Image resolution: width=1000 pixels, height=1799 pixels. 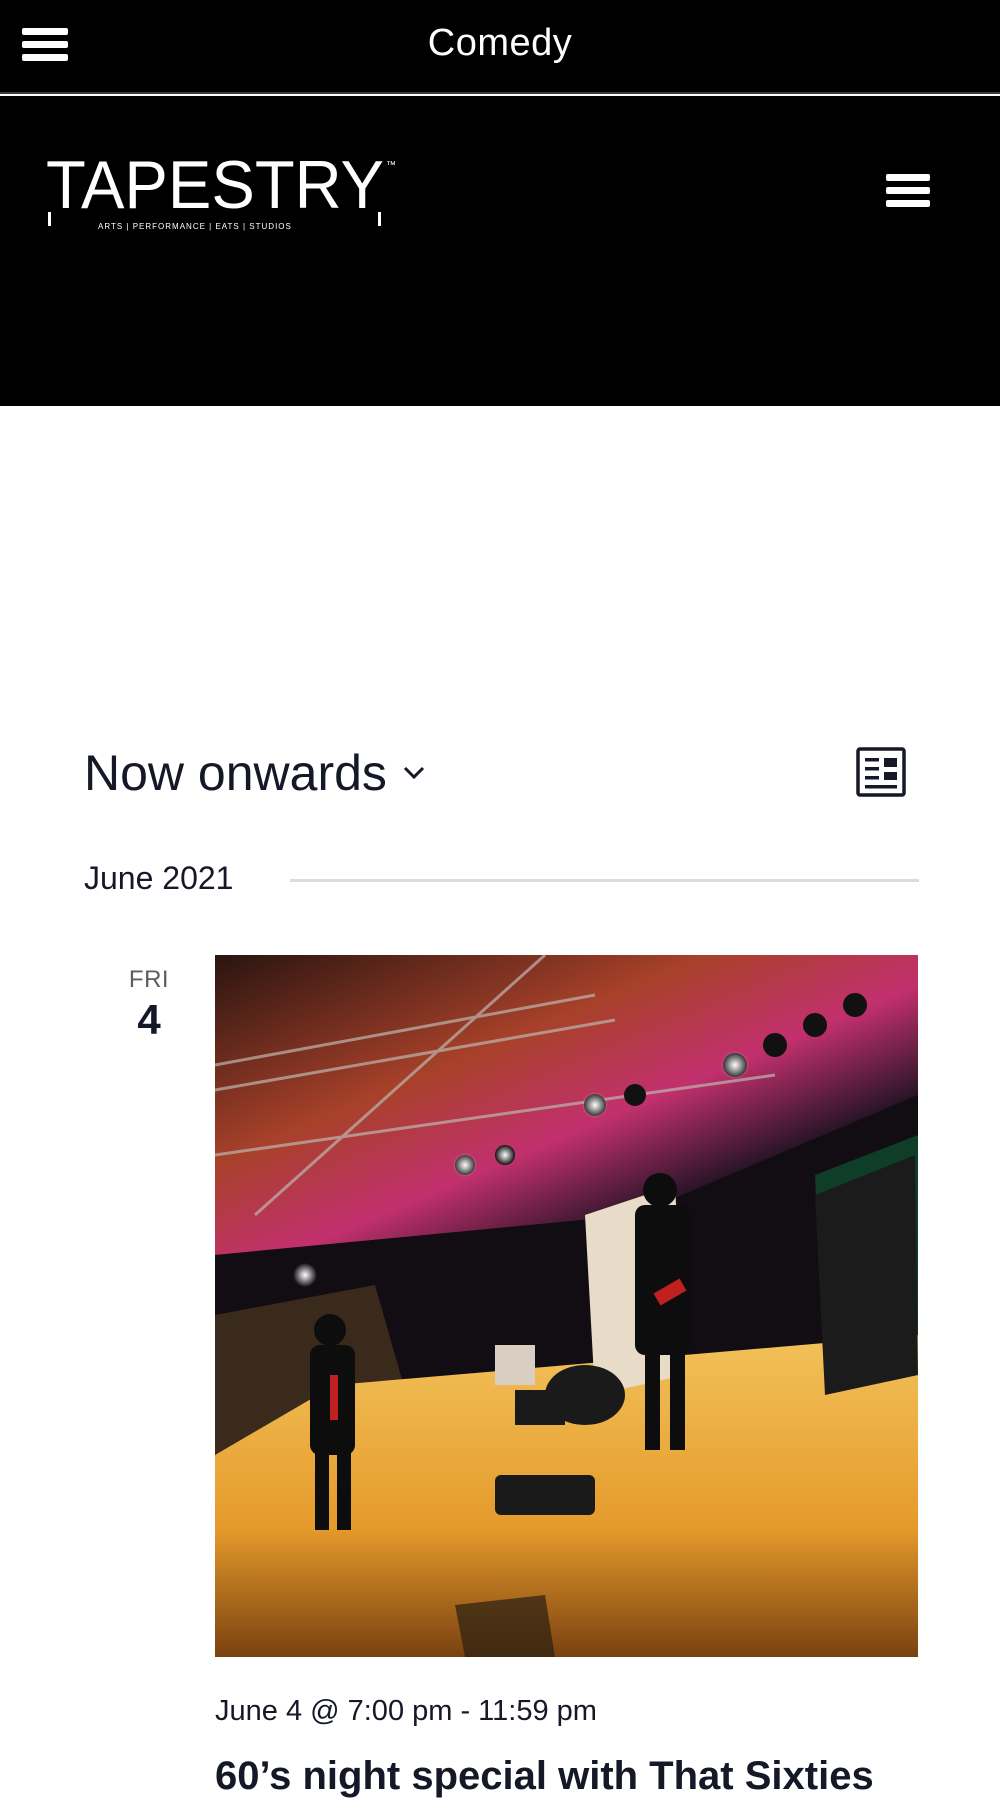 I want to click on top-app-bar: Comedy, so click(x=500, y=47).